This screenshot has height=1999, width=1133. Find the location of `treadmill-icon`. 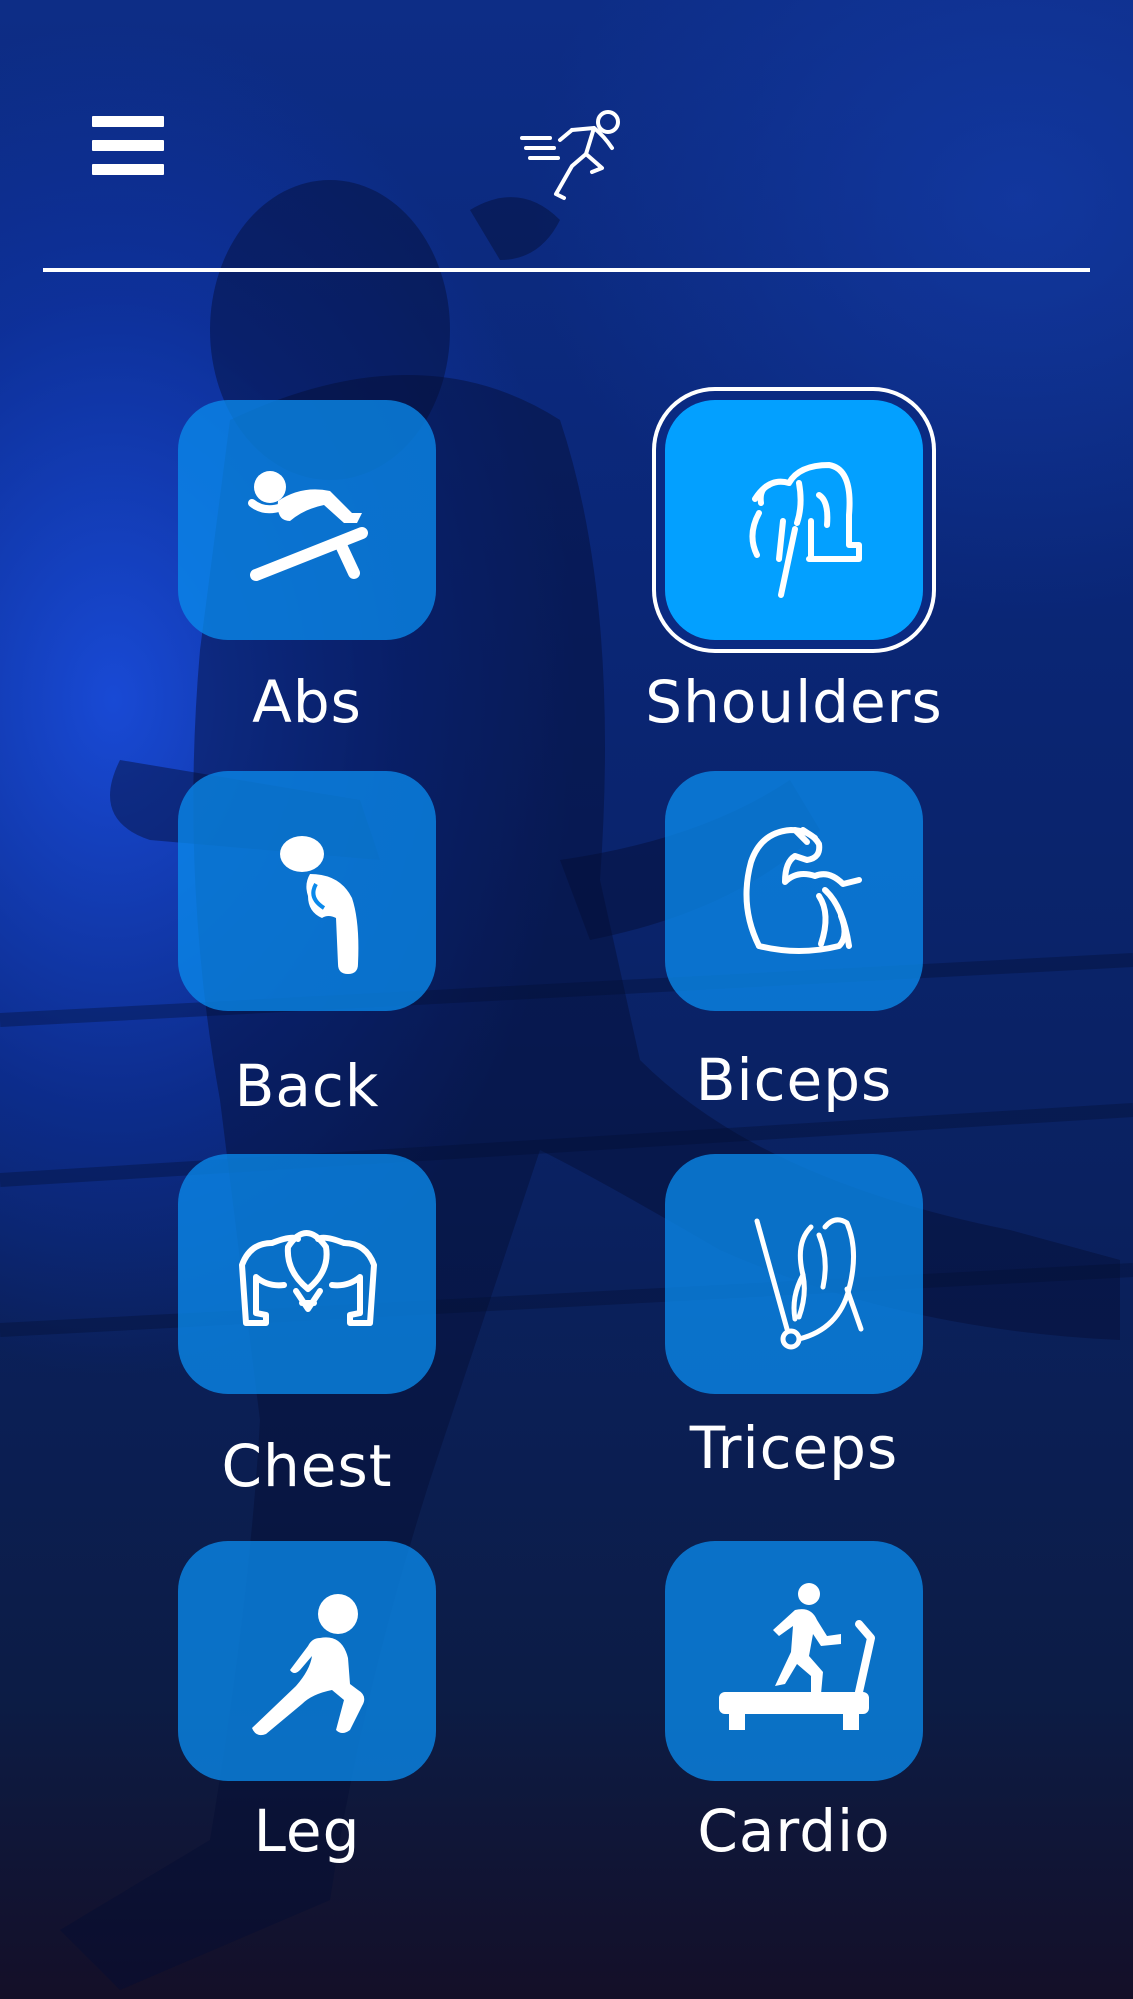

treadmill-icon is located at coordinates (797, 1656).